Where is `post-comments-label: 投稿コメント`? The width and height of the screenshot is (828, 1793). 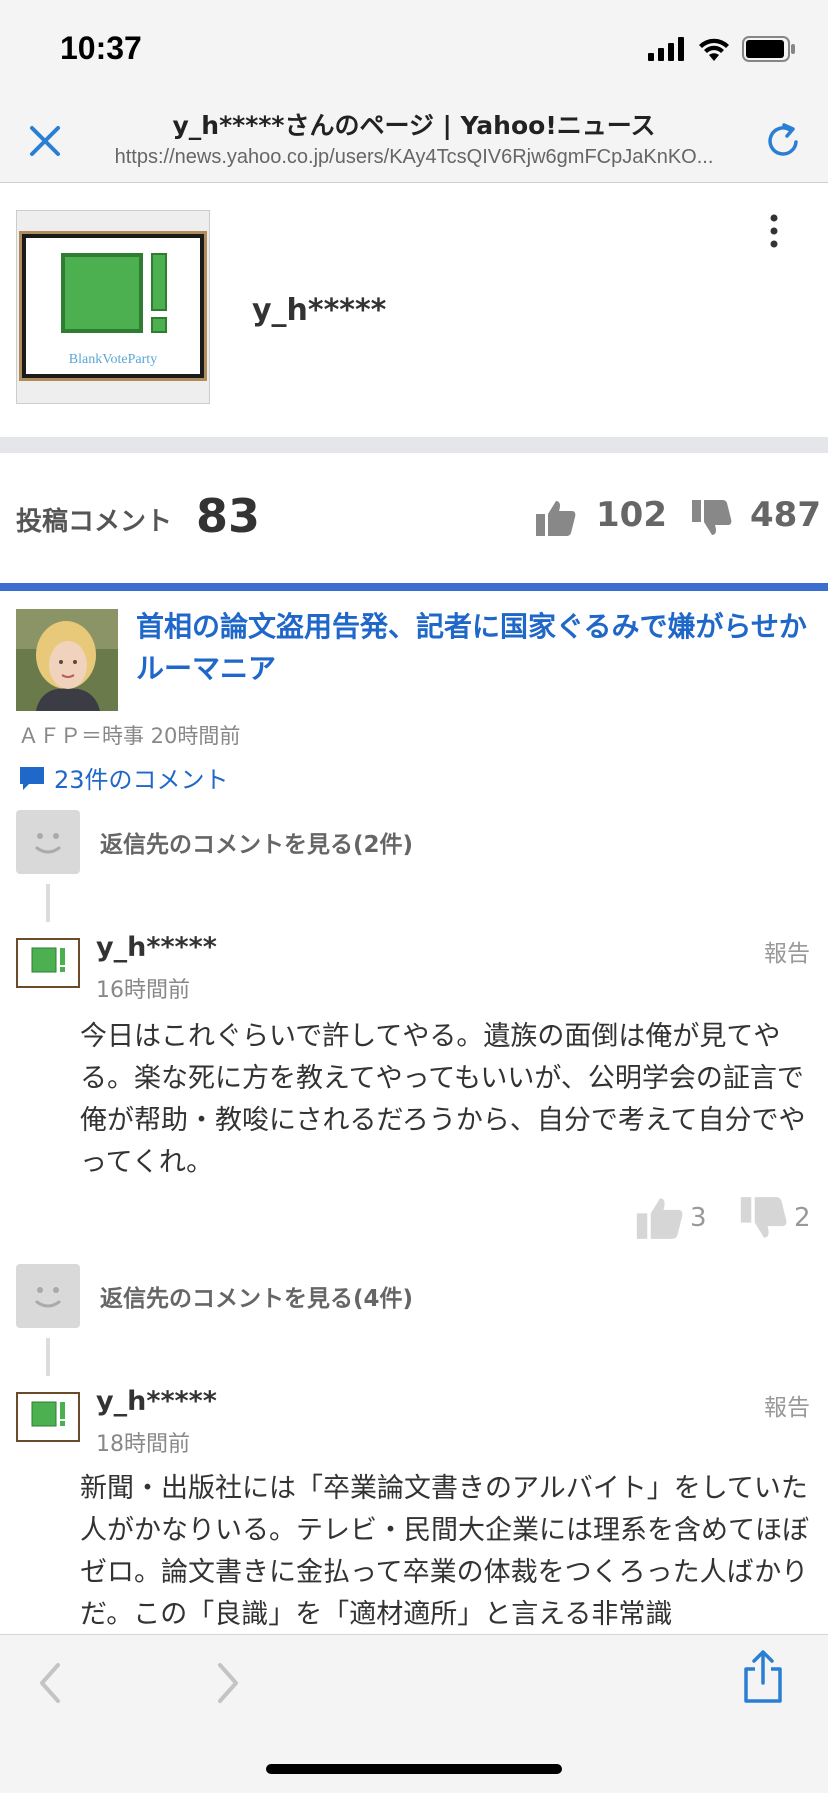 post-comments-label: 投稿コメント is located at coordinates (94, 522).